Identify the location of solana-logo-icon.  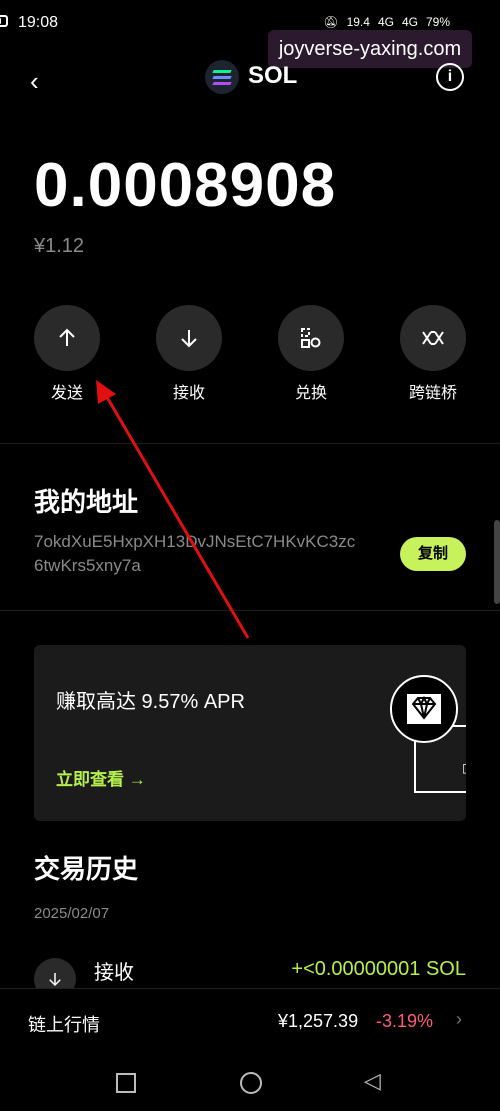
(222, 77).